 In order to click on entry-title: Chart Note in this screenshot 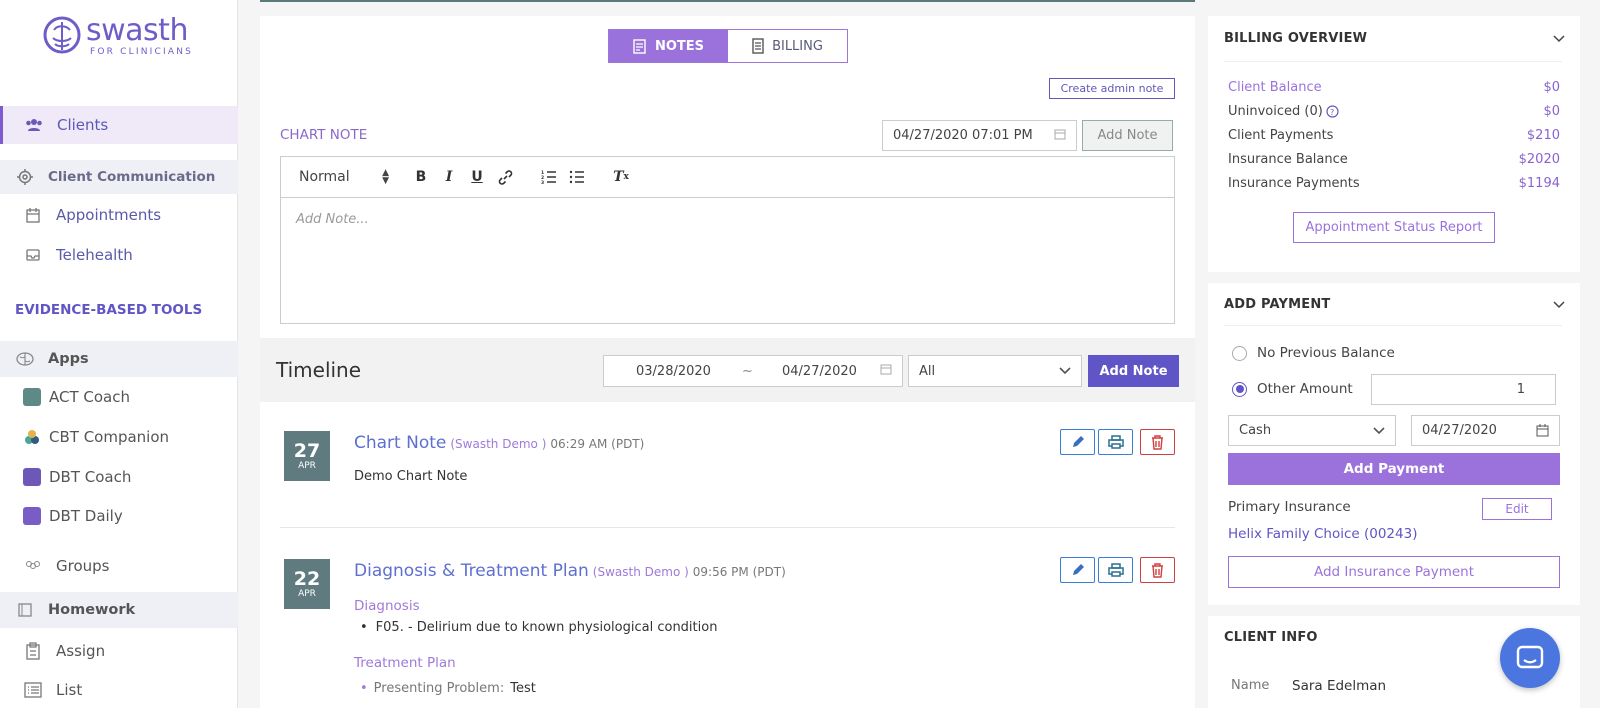, I will do `click(400, 443)`.